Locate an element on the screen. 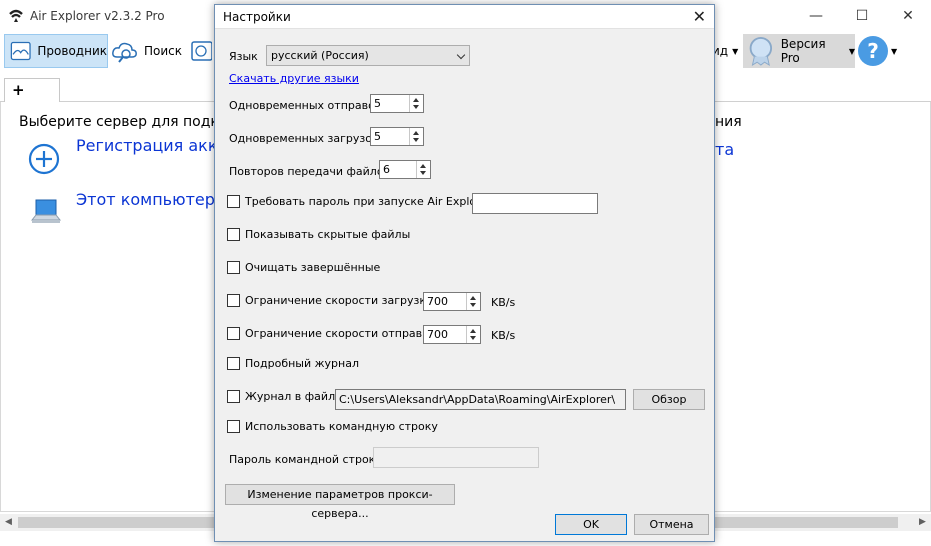 Image resolution: width=931 pixels, height=546 pixels. clock-icon is located at coordinates (201, 51).